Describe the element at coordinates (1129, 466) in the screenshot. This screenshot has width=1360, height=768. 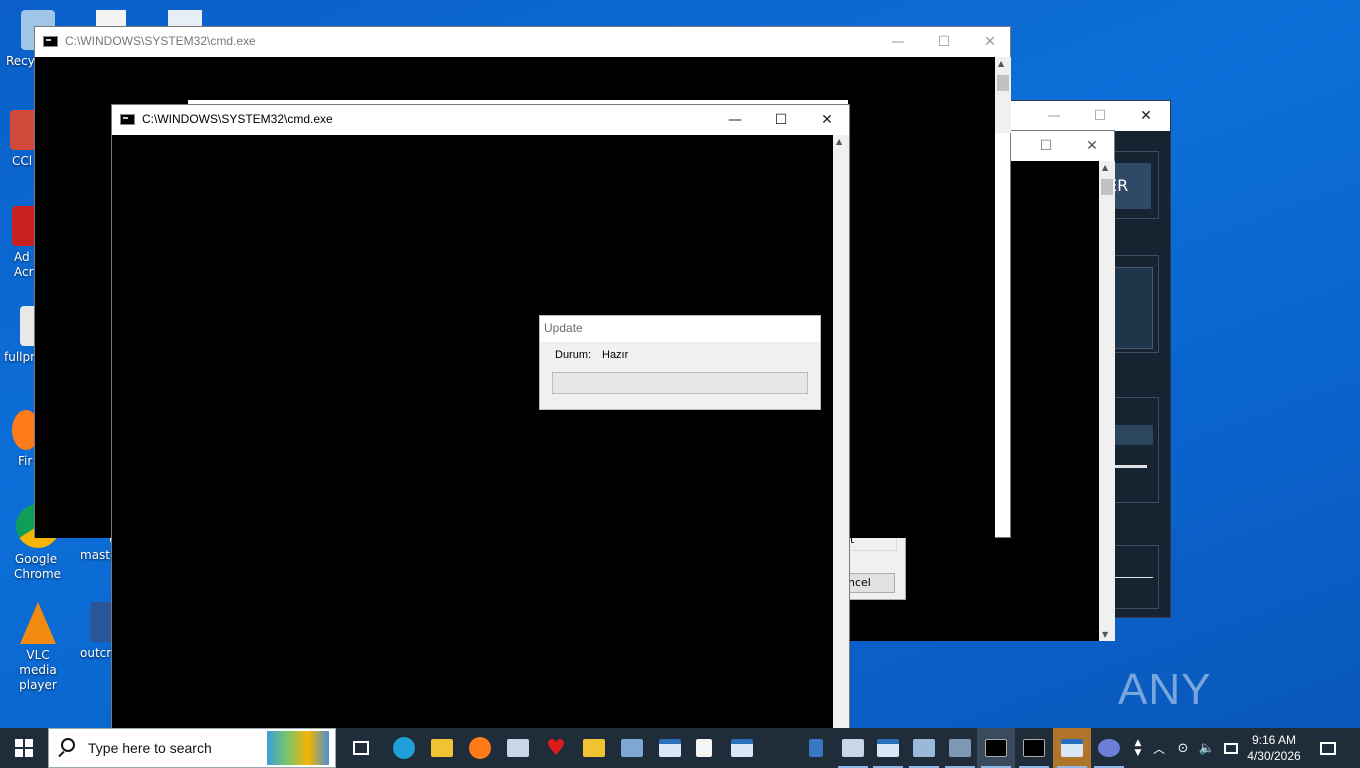
I see `dark-slider` at that location.